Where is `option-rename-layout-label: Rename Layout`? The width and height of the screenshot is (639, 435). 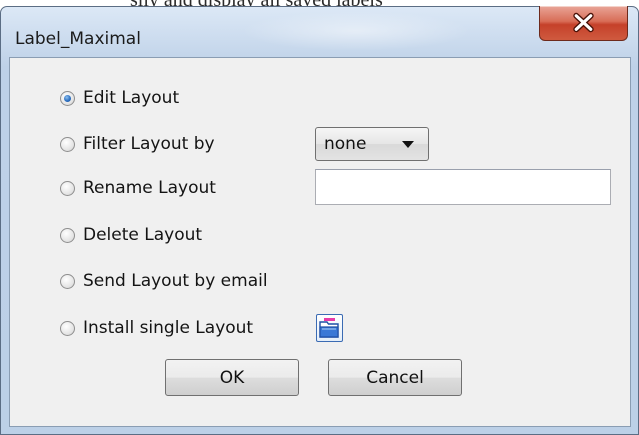 option-rename-layout-label: Rename Layout is located at coordinates (149, 188).